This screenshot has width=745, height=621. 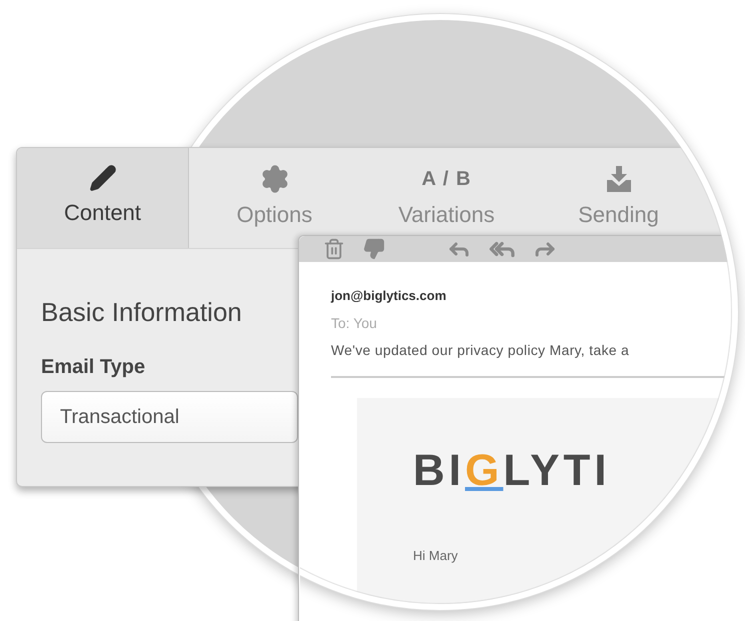 What do you see at coordinates (374, 249) in the screenshot?
I see `thumbs-down-icon` at bounding box center [374, 249].